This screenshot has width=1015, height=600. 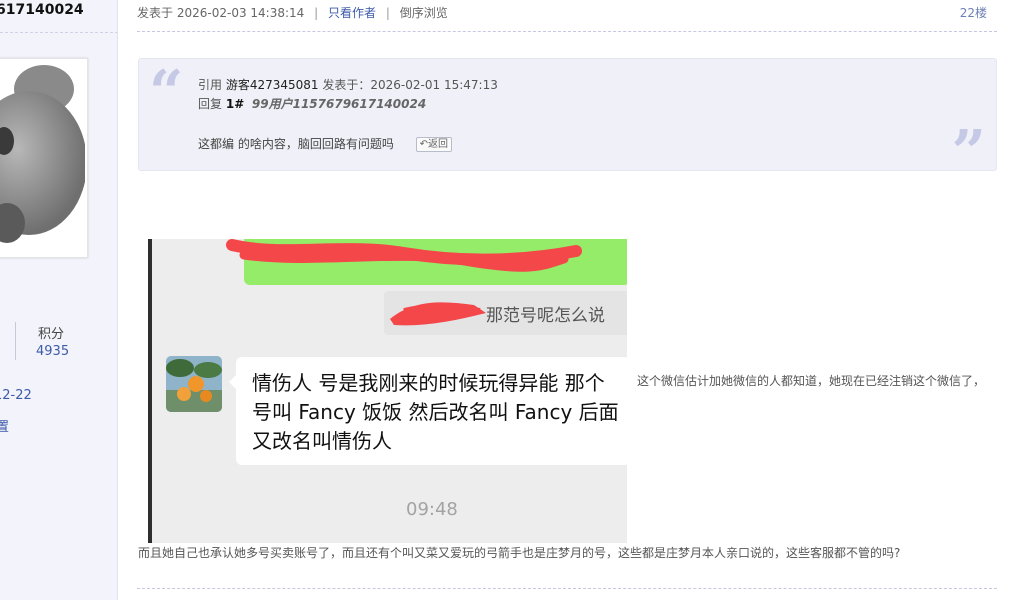 What do you see at coordinates (424, 144) in the screenshot?
I see `back-arrow-icon: ↶` at bounding box center [424, 144].